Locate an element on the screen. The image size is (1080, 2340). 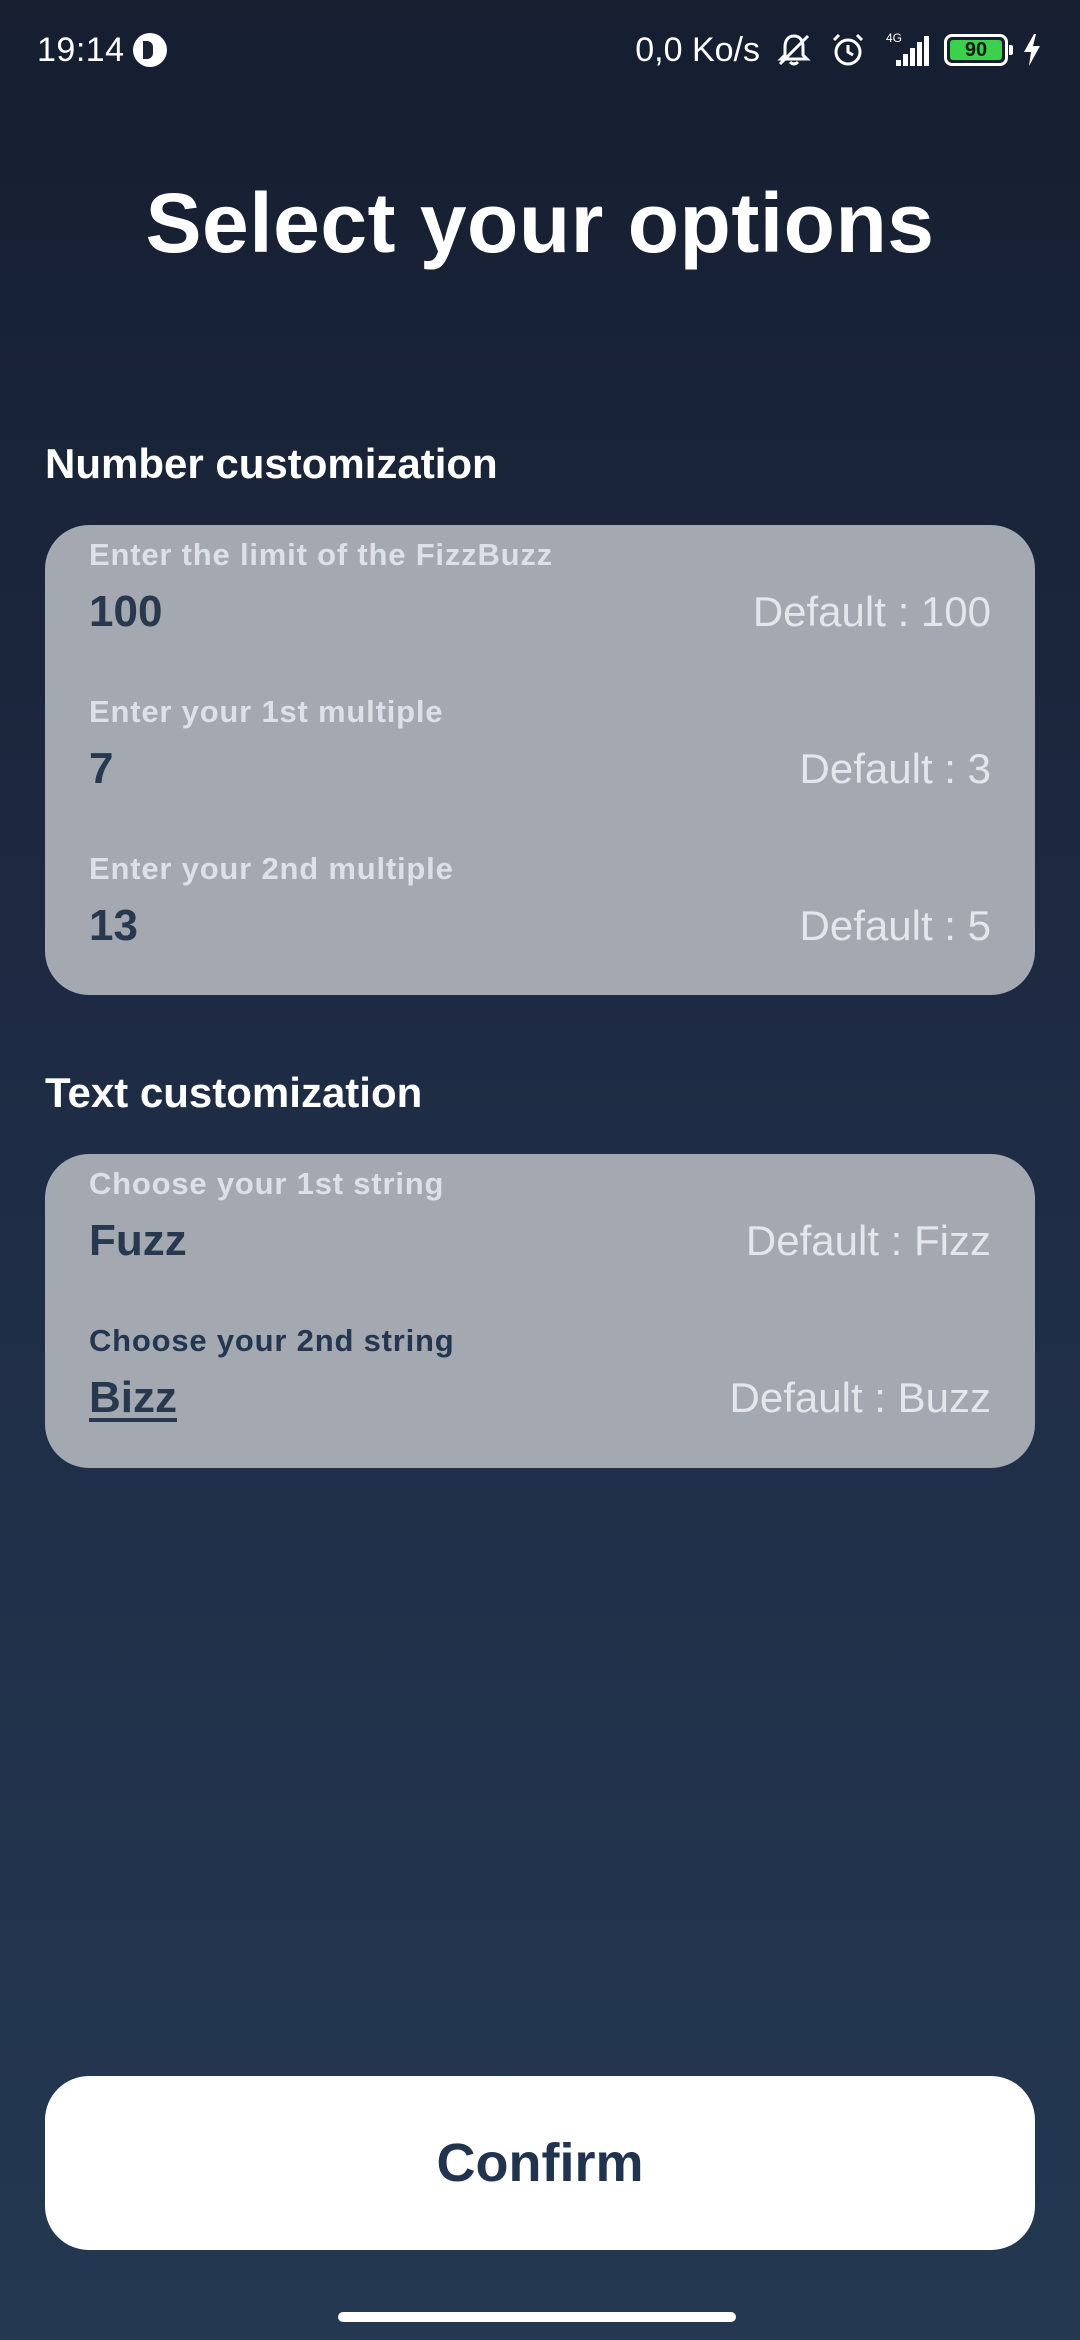
limit-field-row: 100 Default : 100 is located at coordinates (540, 612).